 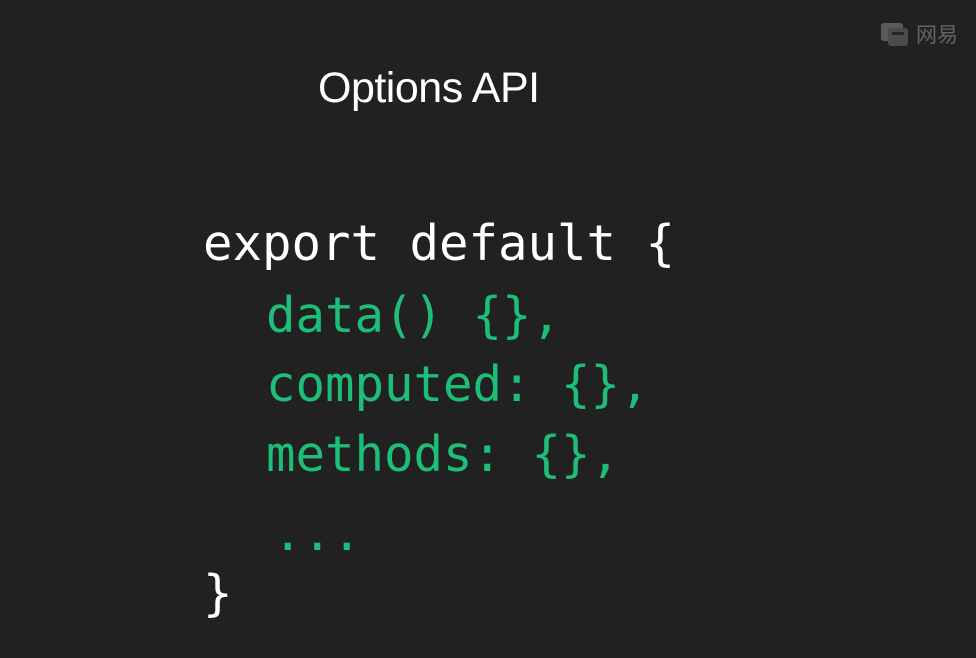 I want to click on code-line-export-default: export default {, so click(x=439, y=243).